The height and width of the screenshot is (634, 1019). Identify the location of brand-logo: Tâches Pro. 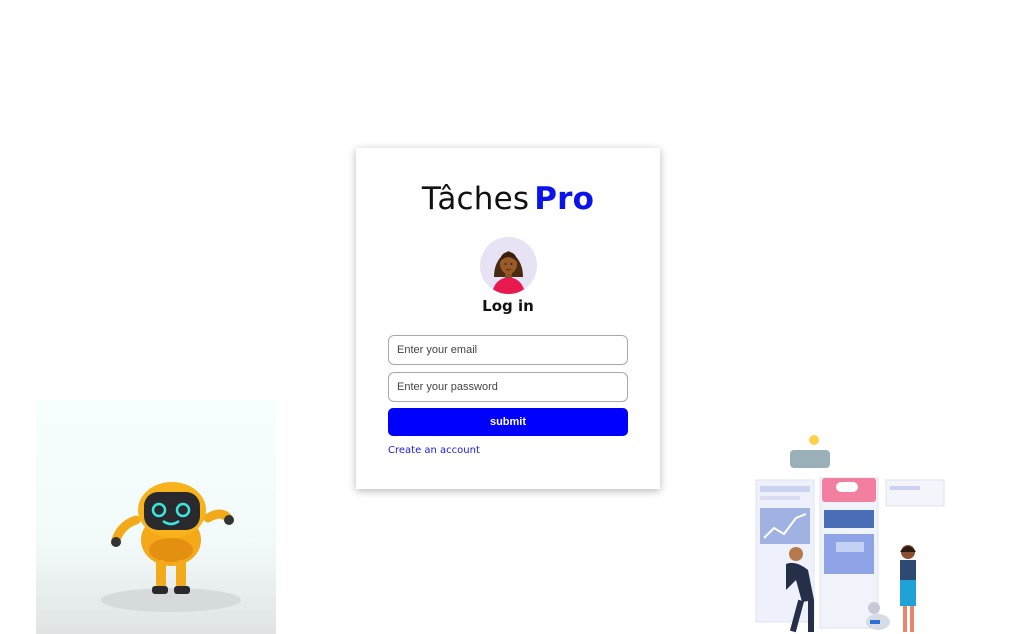
(508, 199).